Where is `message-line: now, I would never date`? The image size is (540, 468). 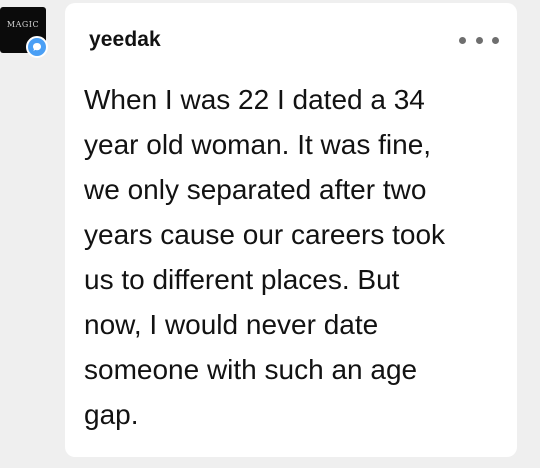
message-line: now, I would never date is located at coordinates (231, 324).